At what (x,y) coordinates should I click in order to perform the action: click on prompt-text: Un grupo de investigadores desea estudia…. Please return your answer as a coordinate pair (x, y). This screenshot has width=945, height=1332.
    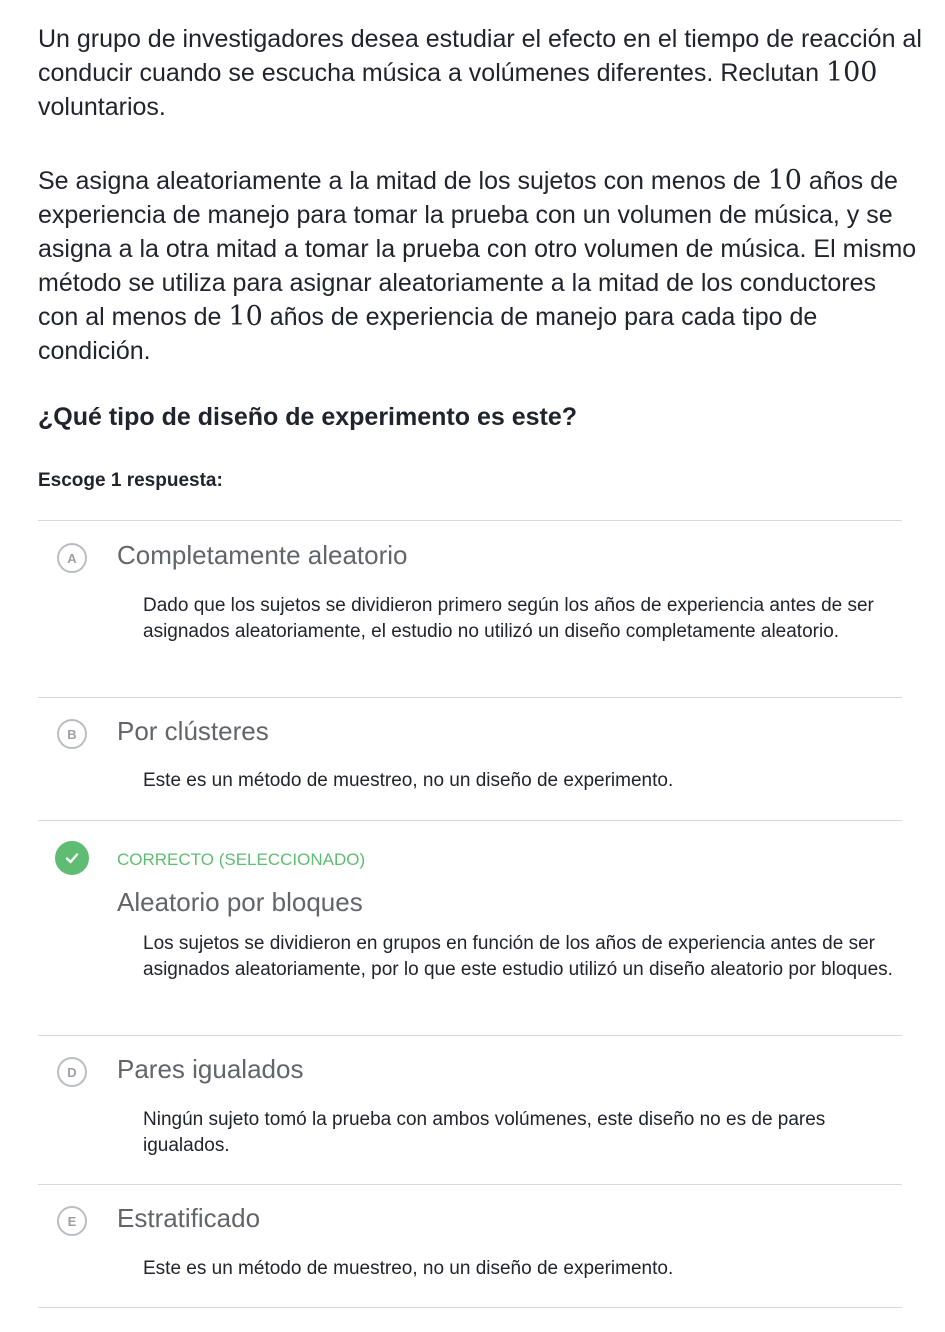
    Looking at the image, I should click on (480, 56).